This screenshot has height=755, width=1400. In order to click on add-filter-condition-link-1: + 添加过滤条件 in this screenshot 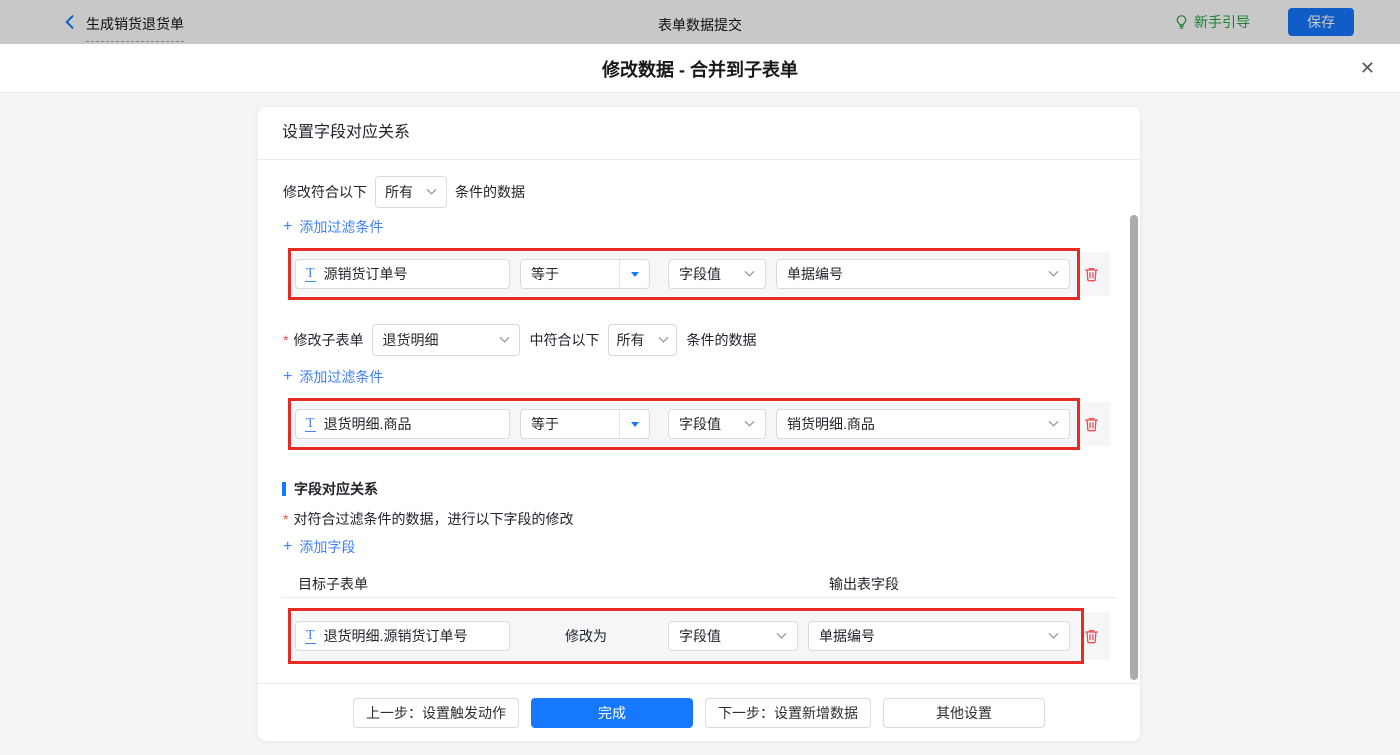, I will do `click(333, 227)`.